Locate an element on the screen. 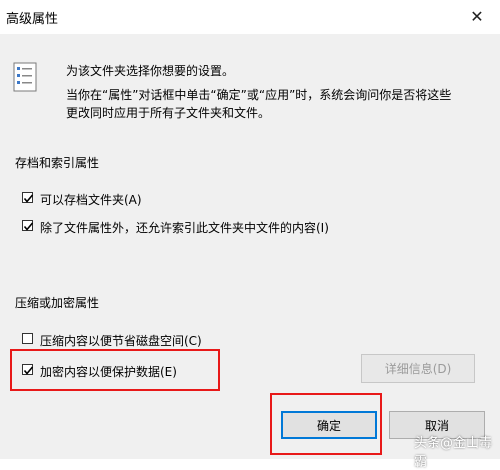  intro-text-line3: 更改同时应用于所有子文件夹和文件。 is located at coordinates (168, 113).